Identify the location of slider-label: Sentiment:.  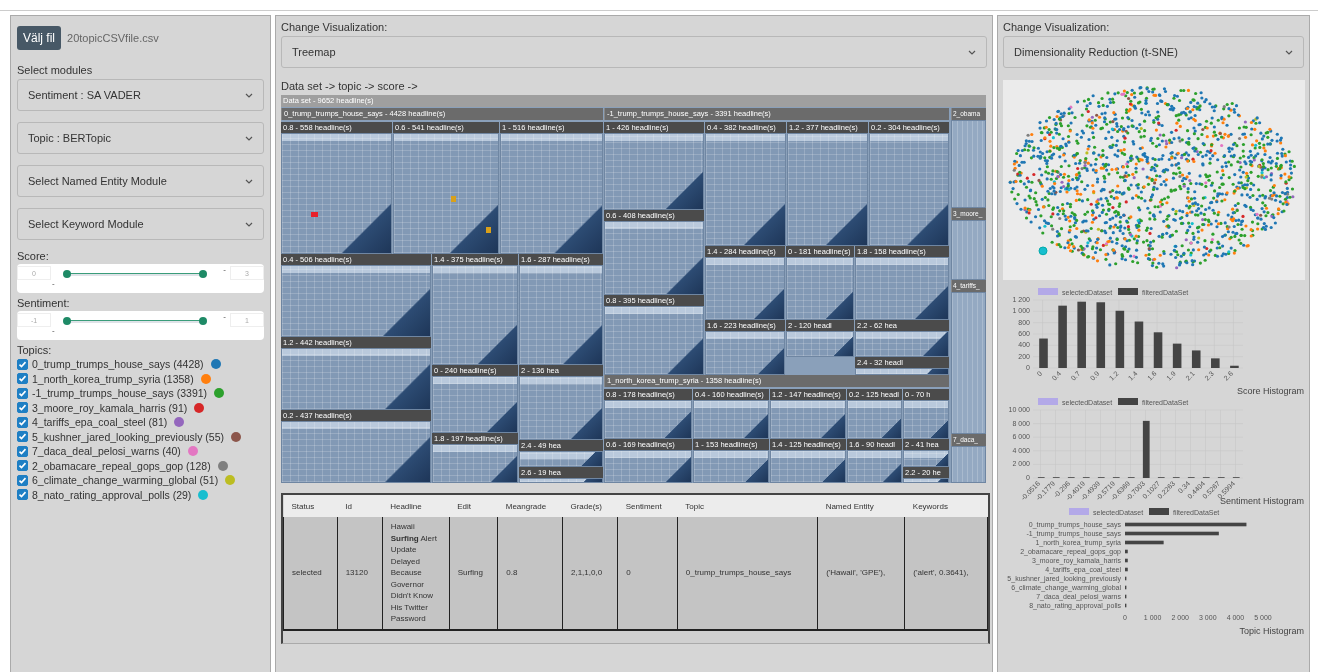
(44, 303).